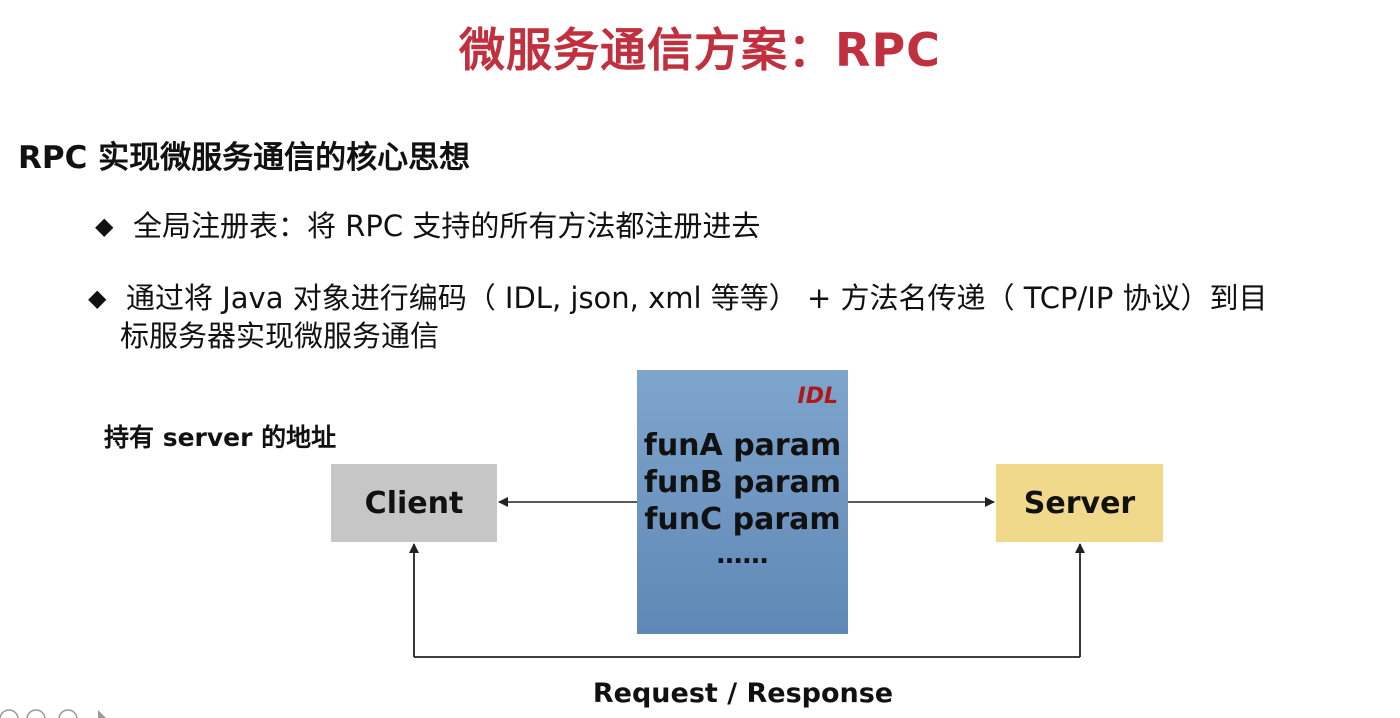 The width and height of the screenshot is (1400, 718). Describe the element at coordinates (102, 714) in the screenshot. I see `next-slide-icon` at that location.